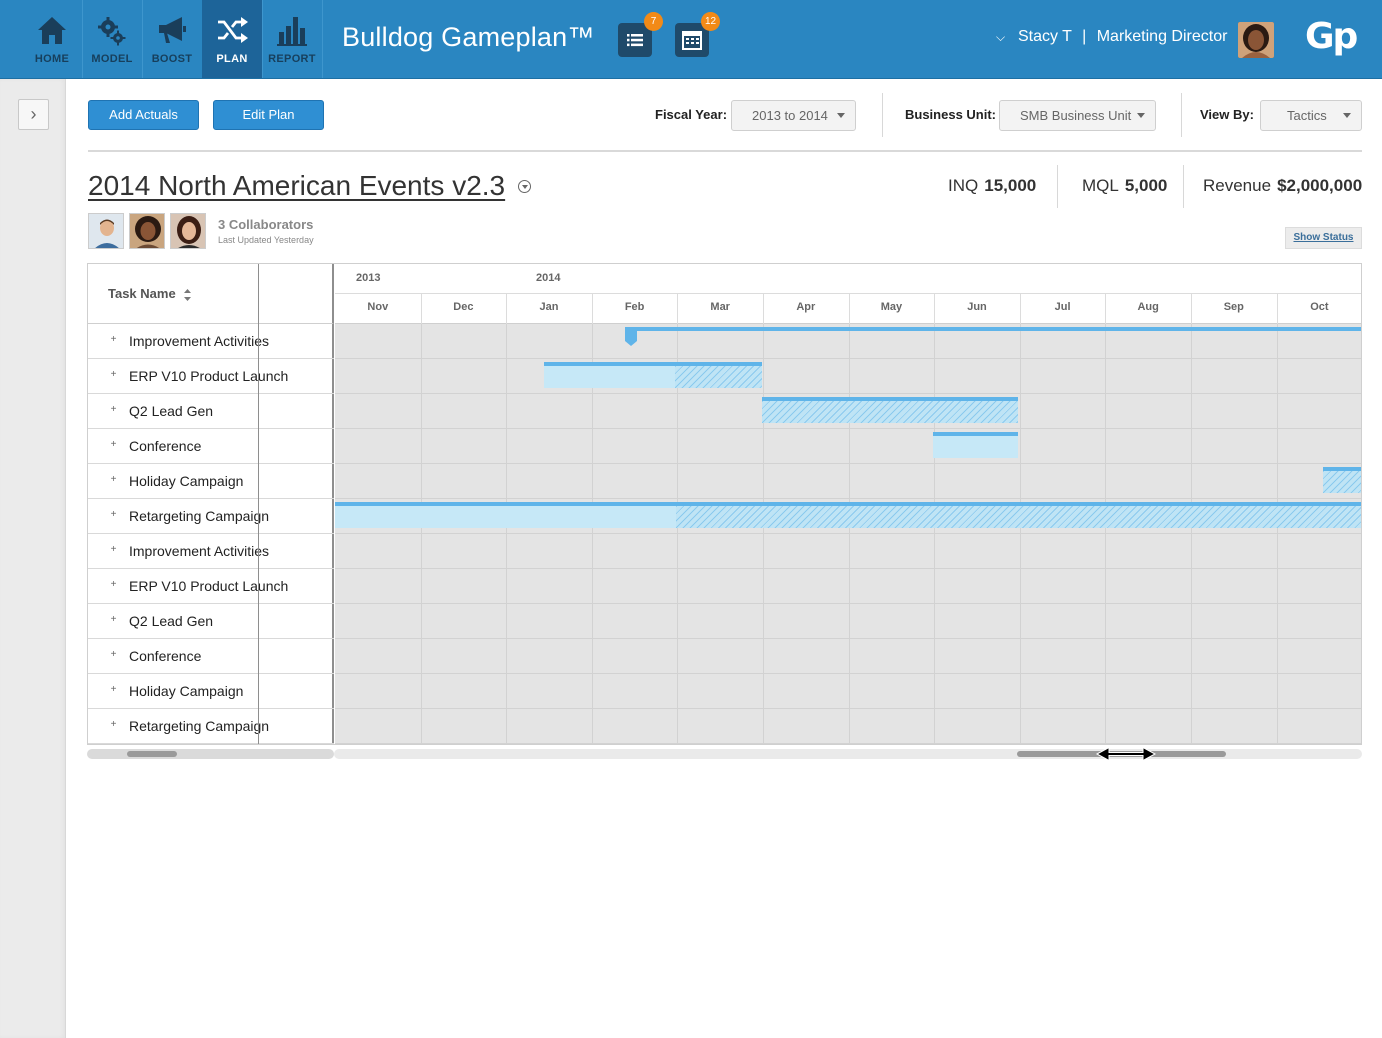  Describe the element at coordinates (210, 754) in the screenshot. I see `task-list-scrollbar` at that location.